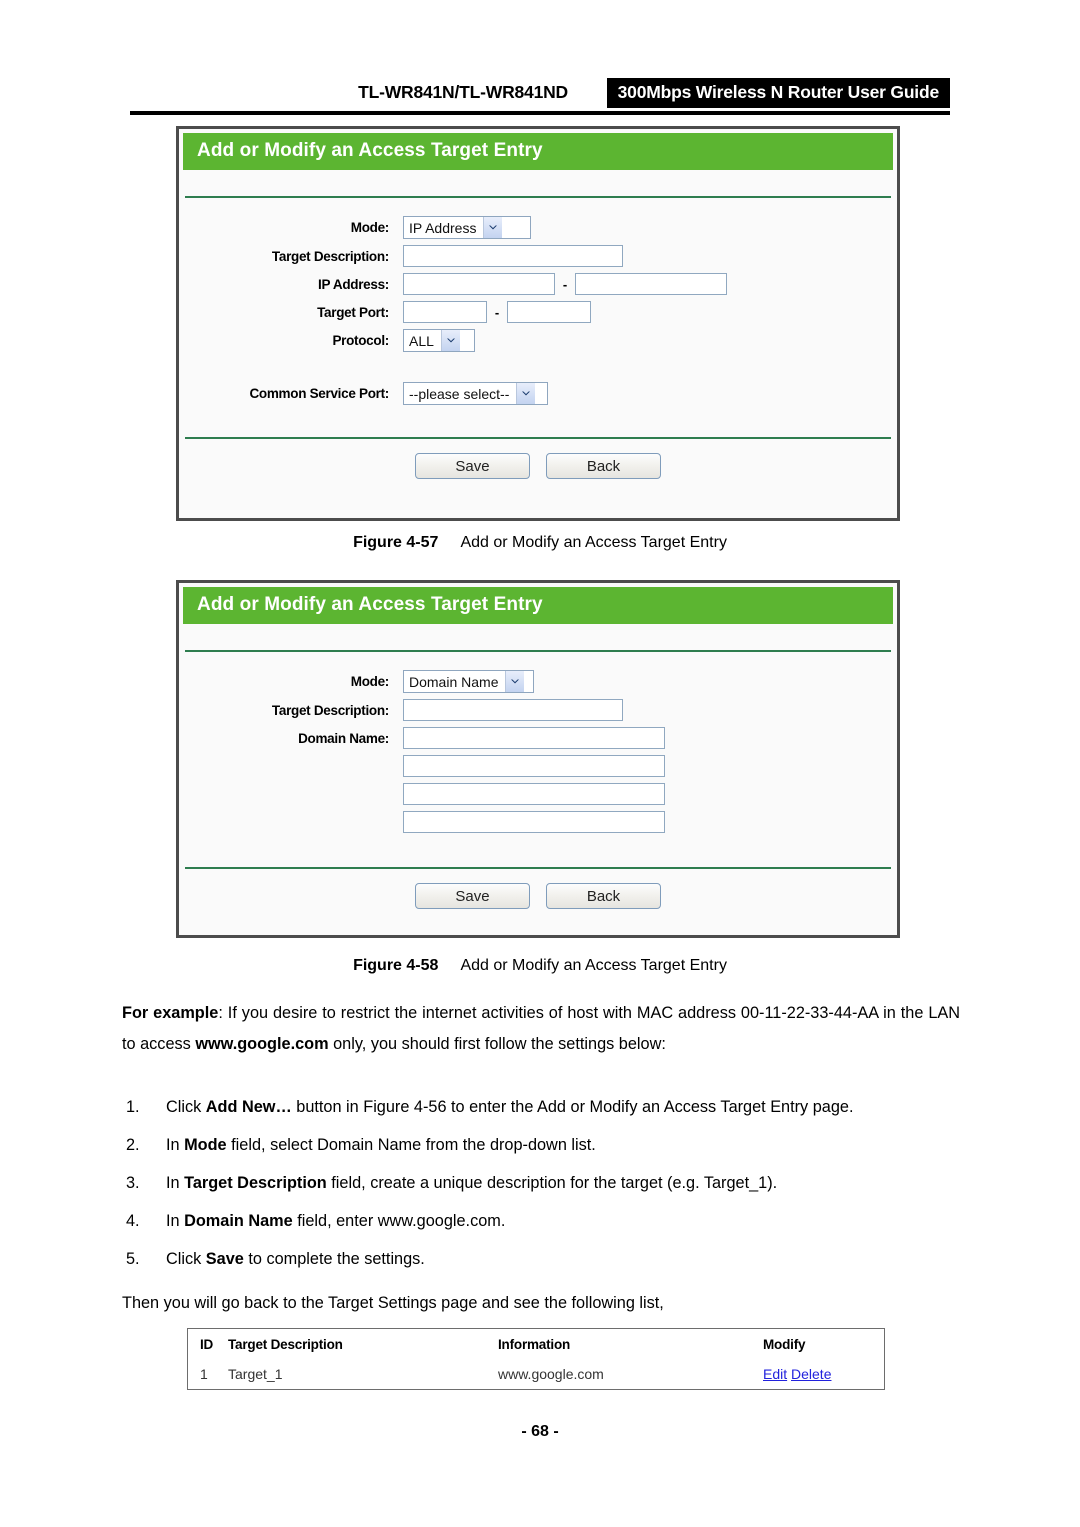 This screenshot has height=1527, width=1080. What do you see at coordinates (540, 113) in the screenshot?
I see `header-rule` at bounding box center [540, 113].